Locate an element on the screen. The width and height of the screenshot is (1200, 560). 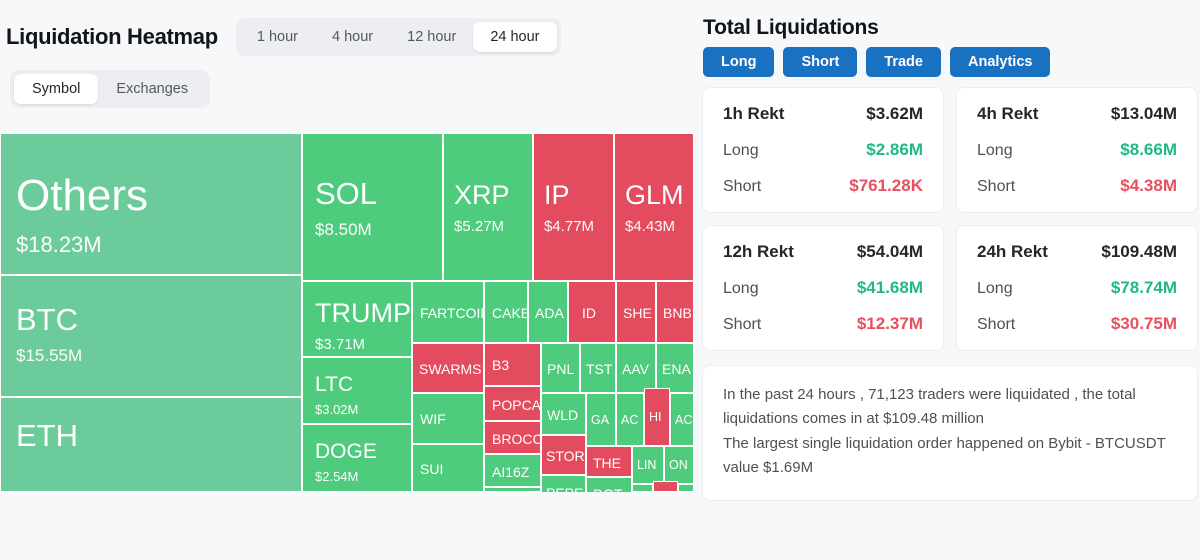
tile-label: ETH is located at coordinates (47, 435).